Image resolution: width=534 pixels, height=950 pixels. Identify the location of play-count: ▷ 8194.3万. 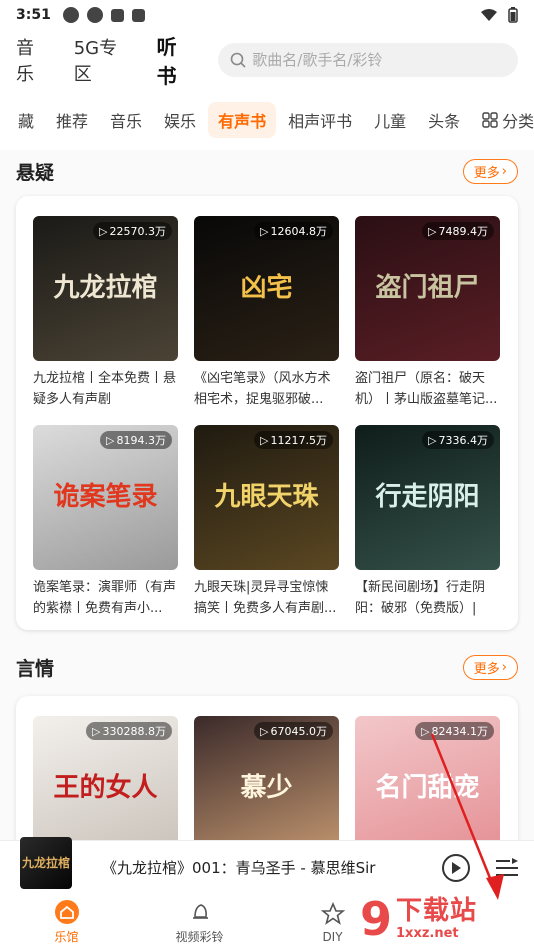
(136, 440).